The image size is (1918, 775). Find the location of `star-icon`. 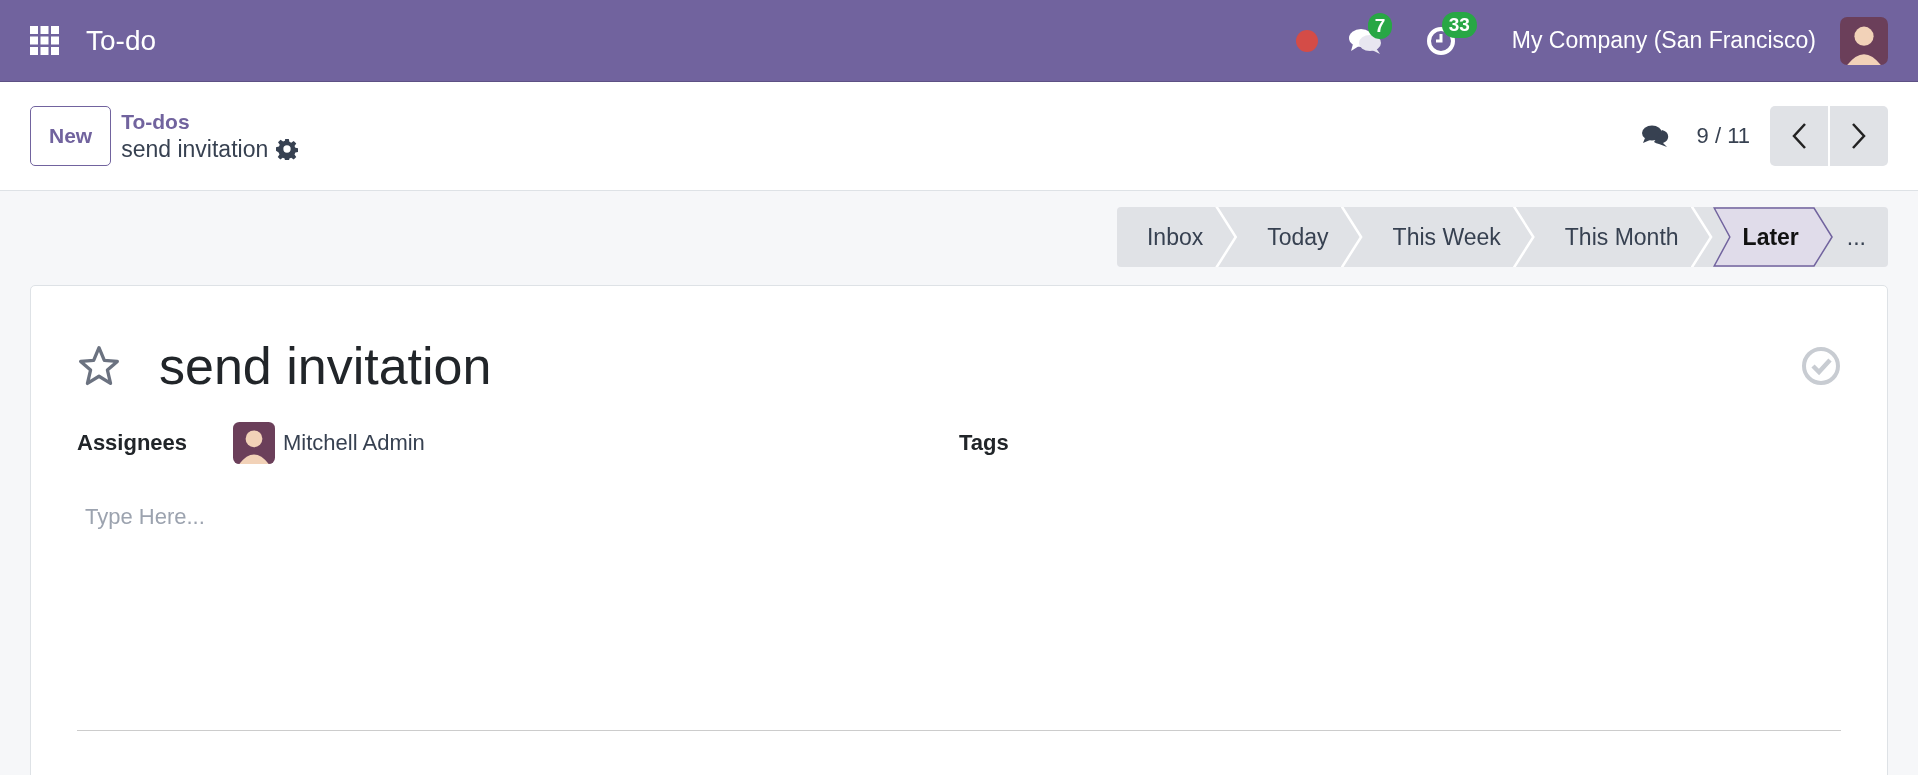

star-icon is located at coordinates (99, 366).